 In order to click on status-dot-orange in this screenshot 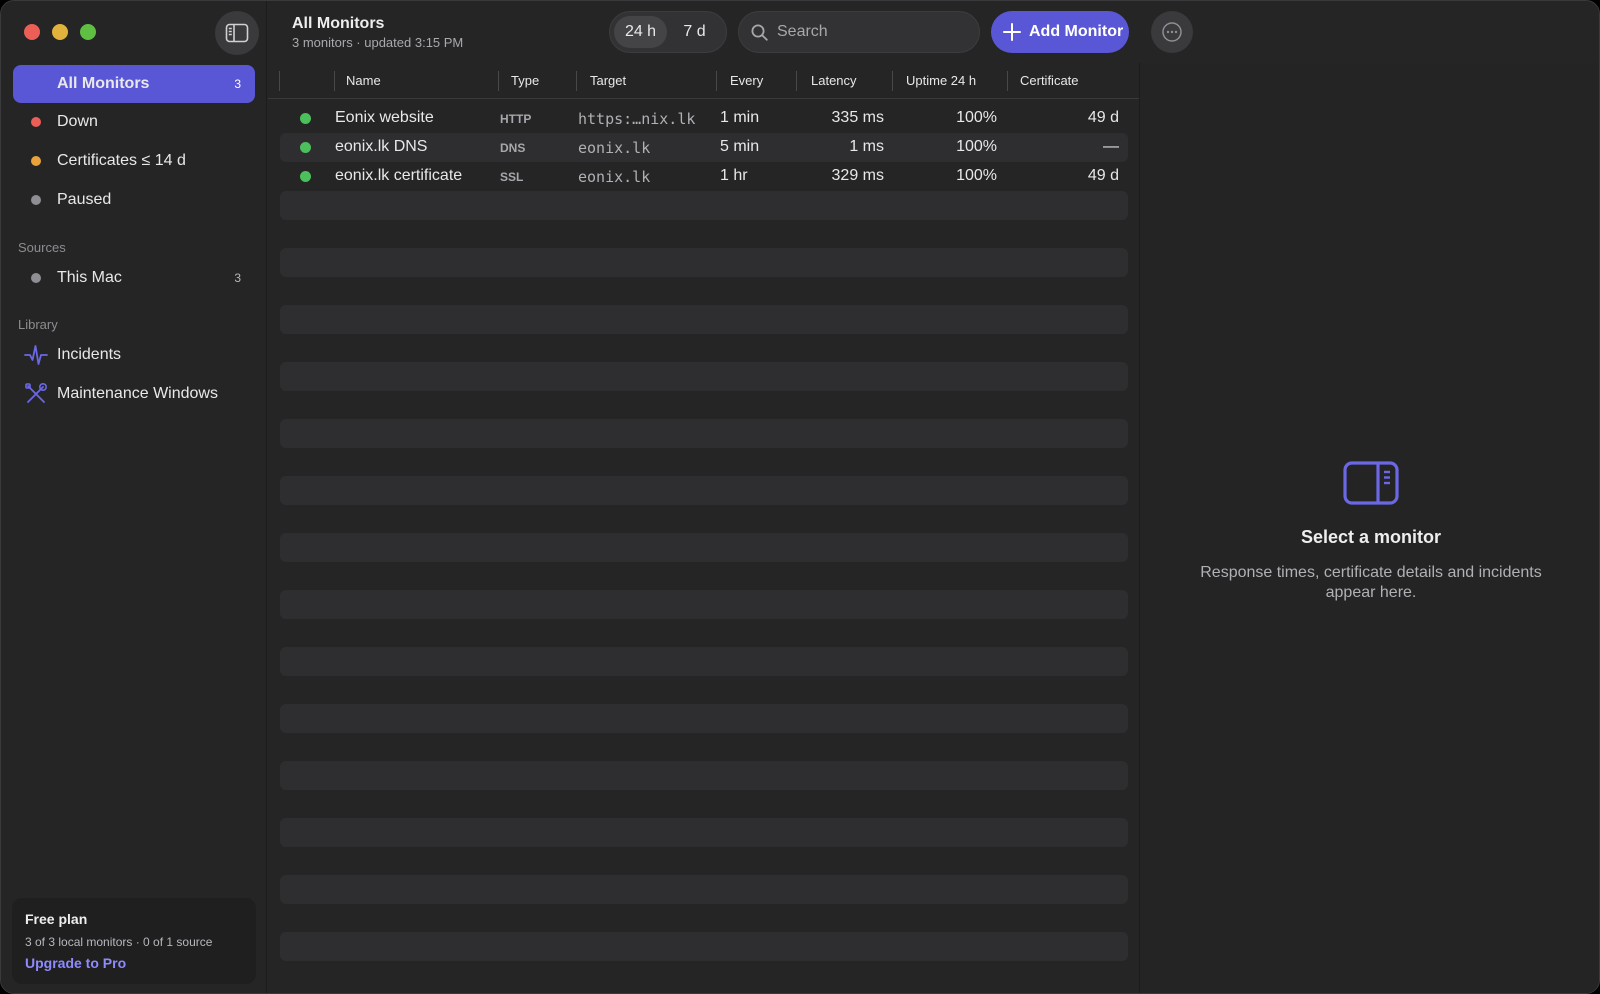, I will do `click(36, 161)`.